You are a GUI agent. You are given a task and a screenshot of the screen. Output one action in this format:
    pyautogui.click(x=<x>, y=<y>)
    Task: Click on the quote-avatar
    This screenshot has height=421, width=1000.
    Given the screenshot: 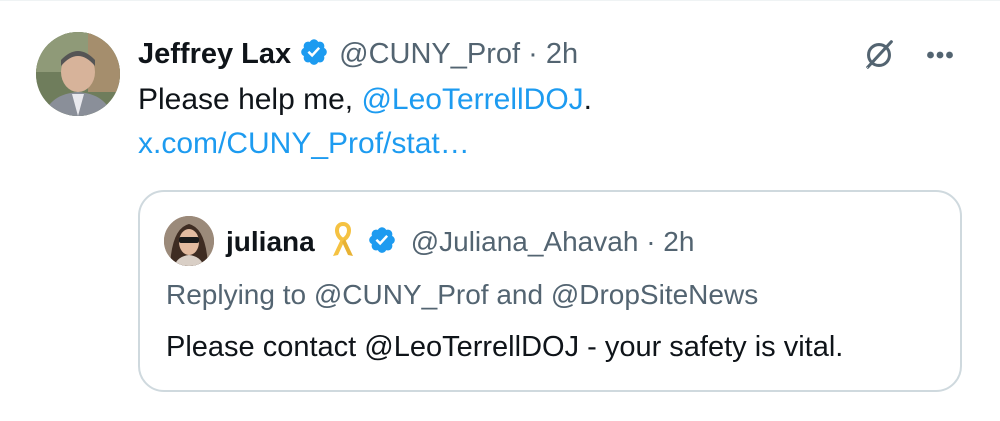 What is the action you would take?
    pyautogui.click(x=189, y=241)
    